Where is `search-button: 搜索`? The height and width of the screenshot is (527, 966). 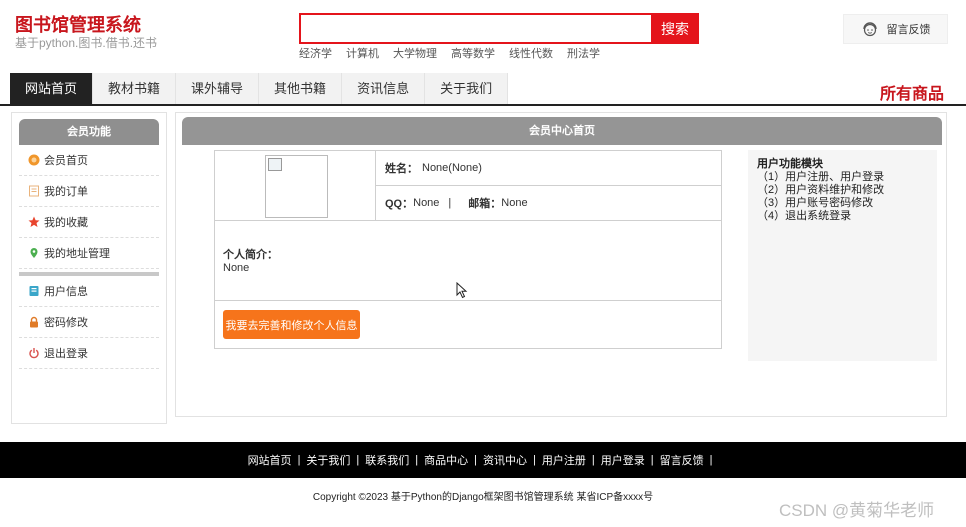 search-button: 搜索 is located at coordinates (675, 28).